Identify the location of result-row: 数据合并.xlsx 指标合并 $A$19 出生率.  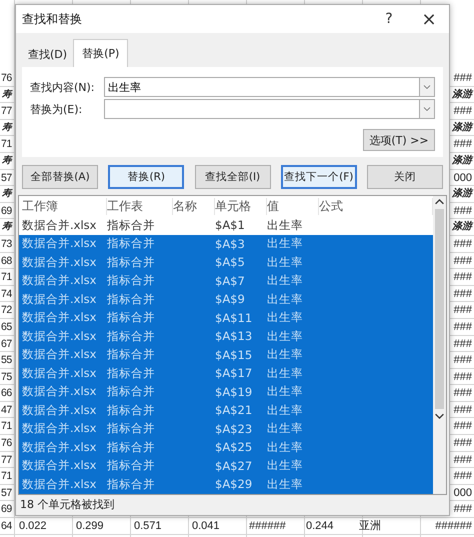
(226, 391).